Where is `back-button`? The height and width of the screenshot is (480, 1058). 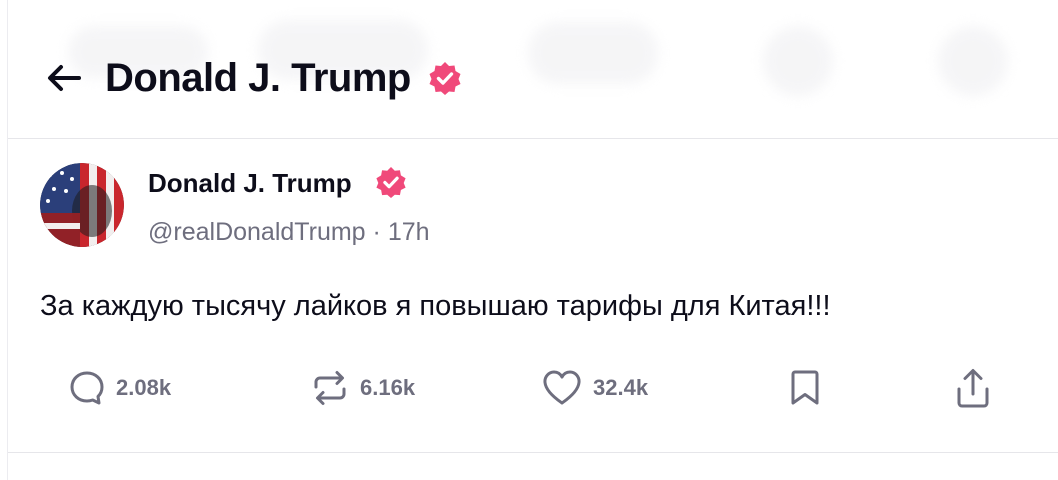 back-button is located at coordinates (64, 78).